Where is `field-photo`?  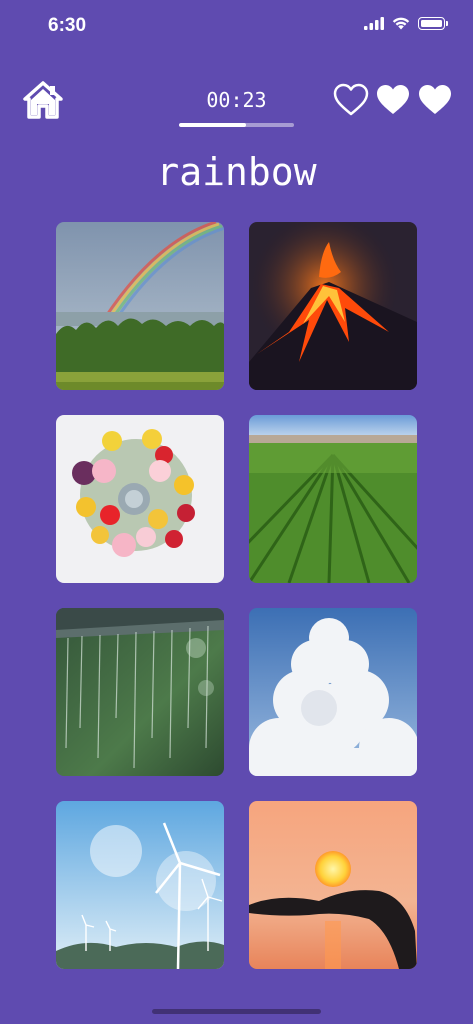
field-photo is located at coordinates (333, 499).